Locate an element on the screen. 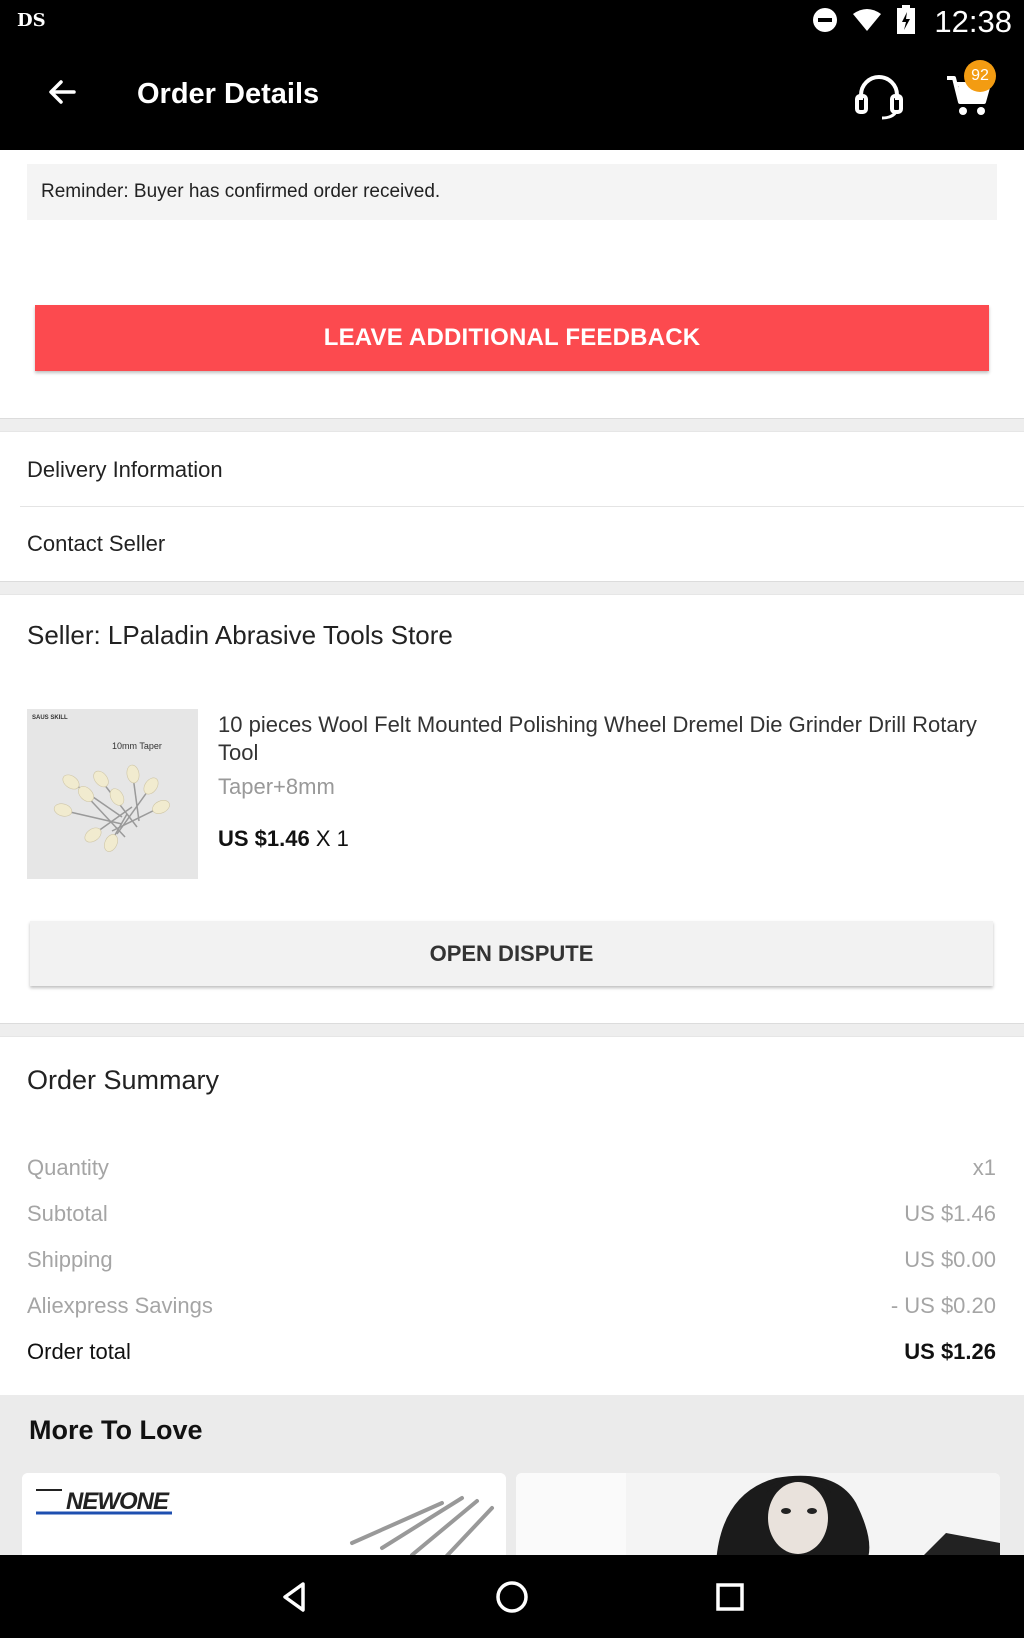 This screenshot has width=1024, height=1638. order-summary-title: Order Summary is located at coordinates (123, 1080).